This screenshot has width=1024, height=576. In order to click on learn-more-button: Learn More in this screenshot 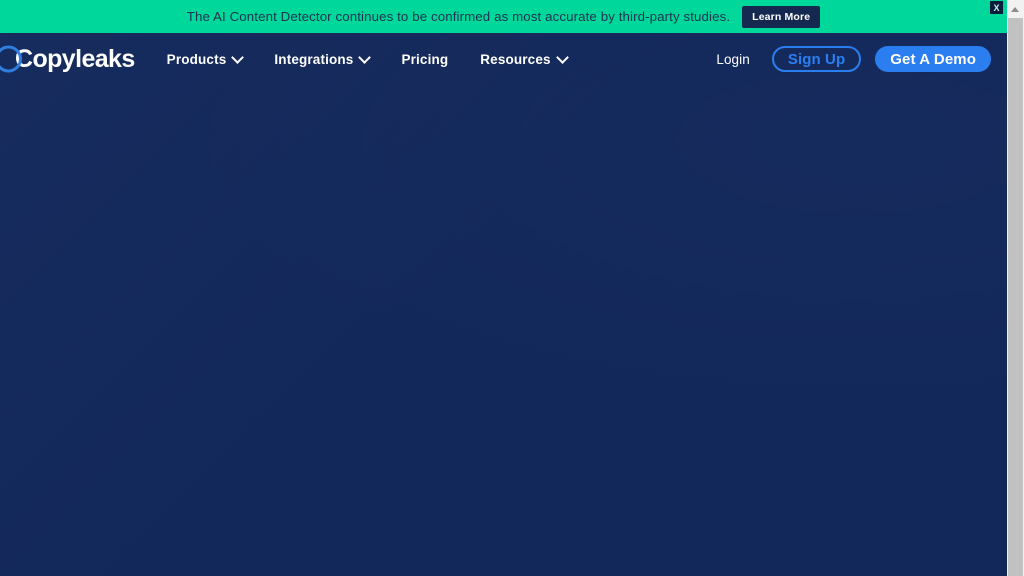, I will do `click(781, 16)`.